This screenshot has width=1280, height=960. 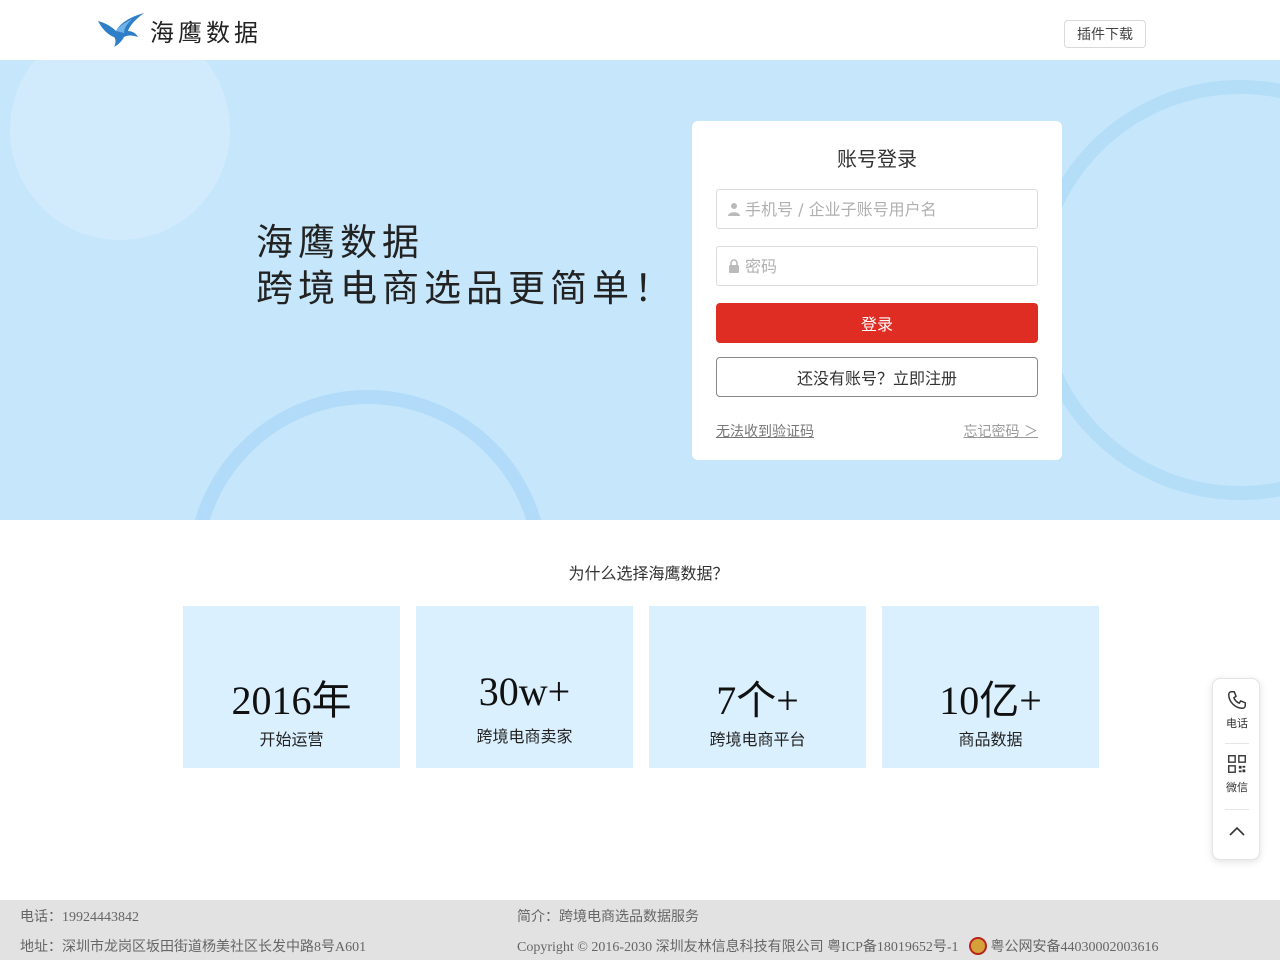 I want to click on side-toolbar: 电话 微信, so click(x=1236, y=769).